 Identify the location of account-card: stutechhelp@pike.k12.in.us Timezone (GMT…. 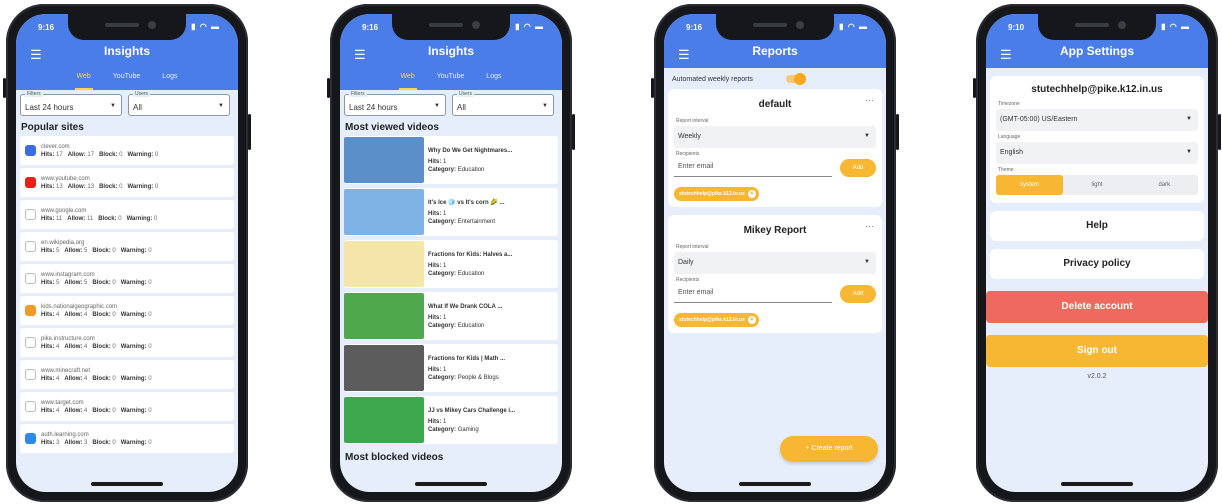
(1097, 139).